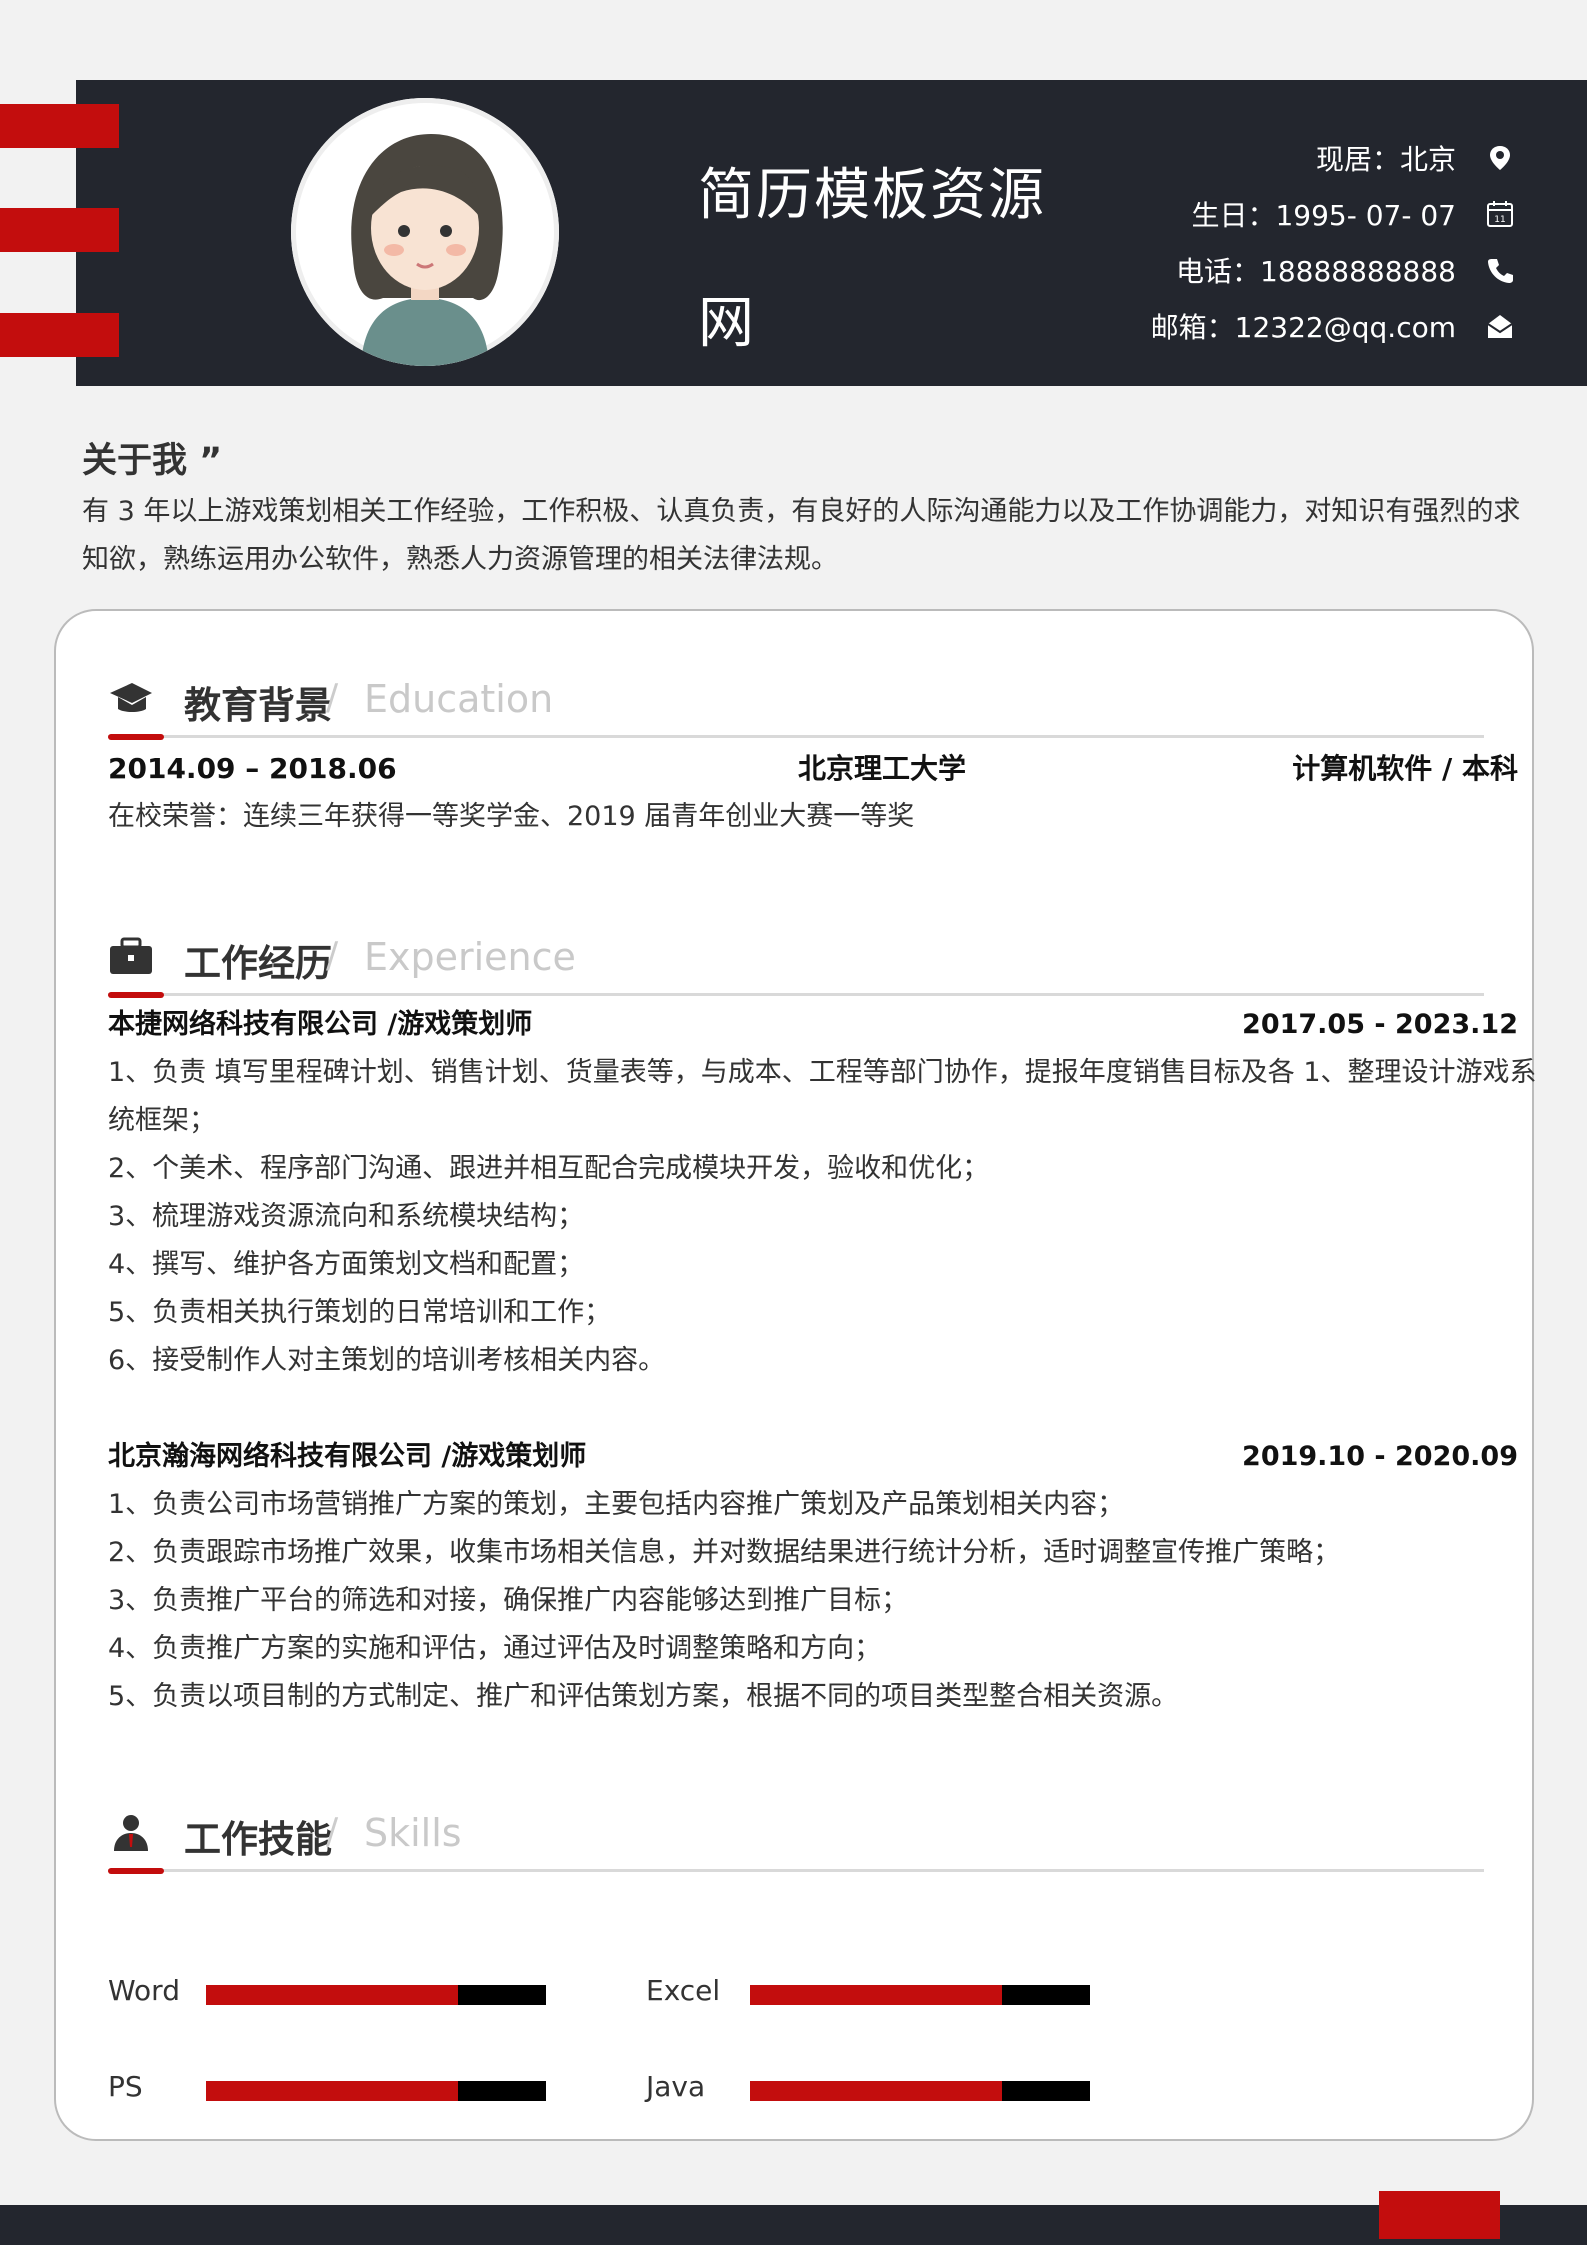 This screenshot has height=2245, width=1587. Describe the element at coordinates (511, 816) in the screenshot. I see `education-honor: 在校荣誉：连续三年获得一等奖学金、2019 届青年创业大赛一等奖` at that location.